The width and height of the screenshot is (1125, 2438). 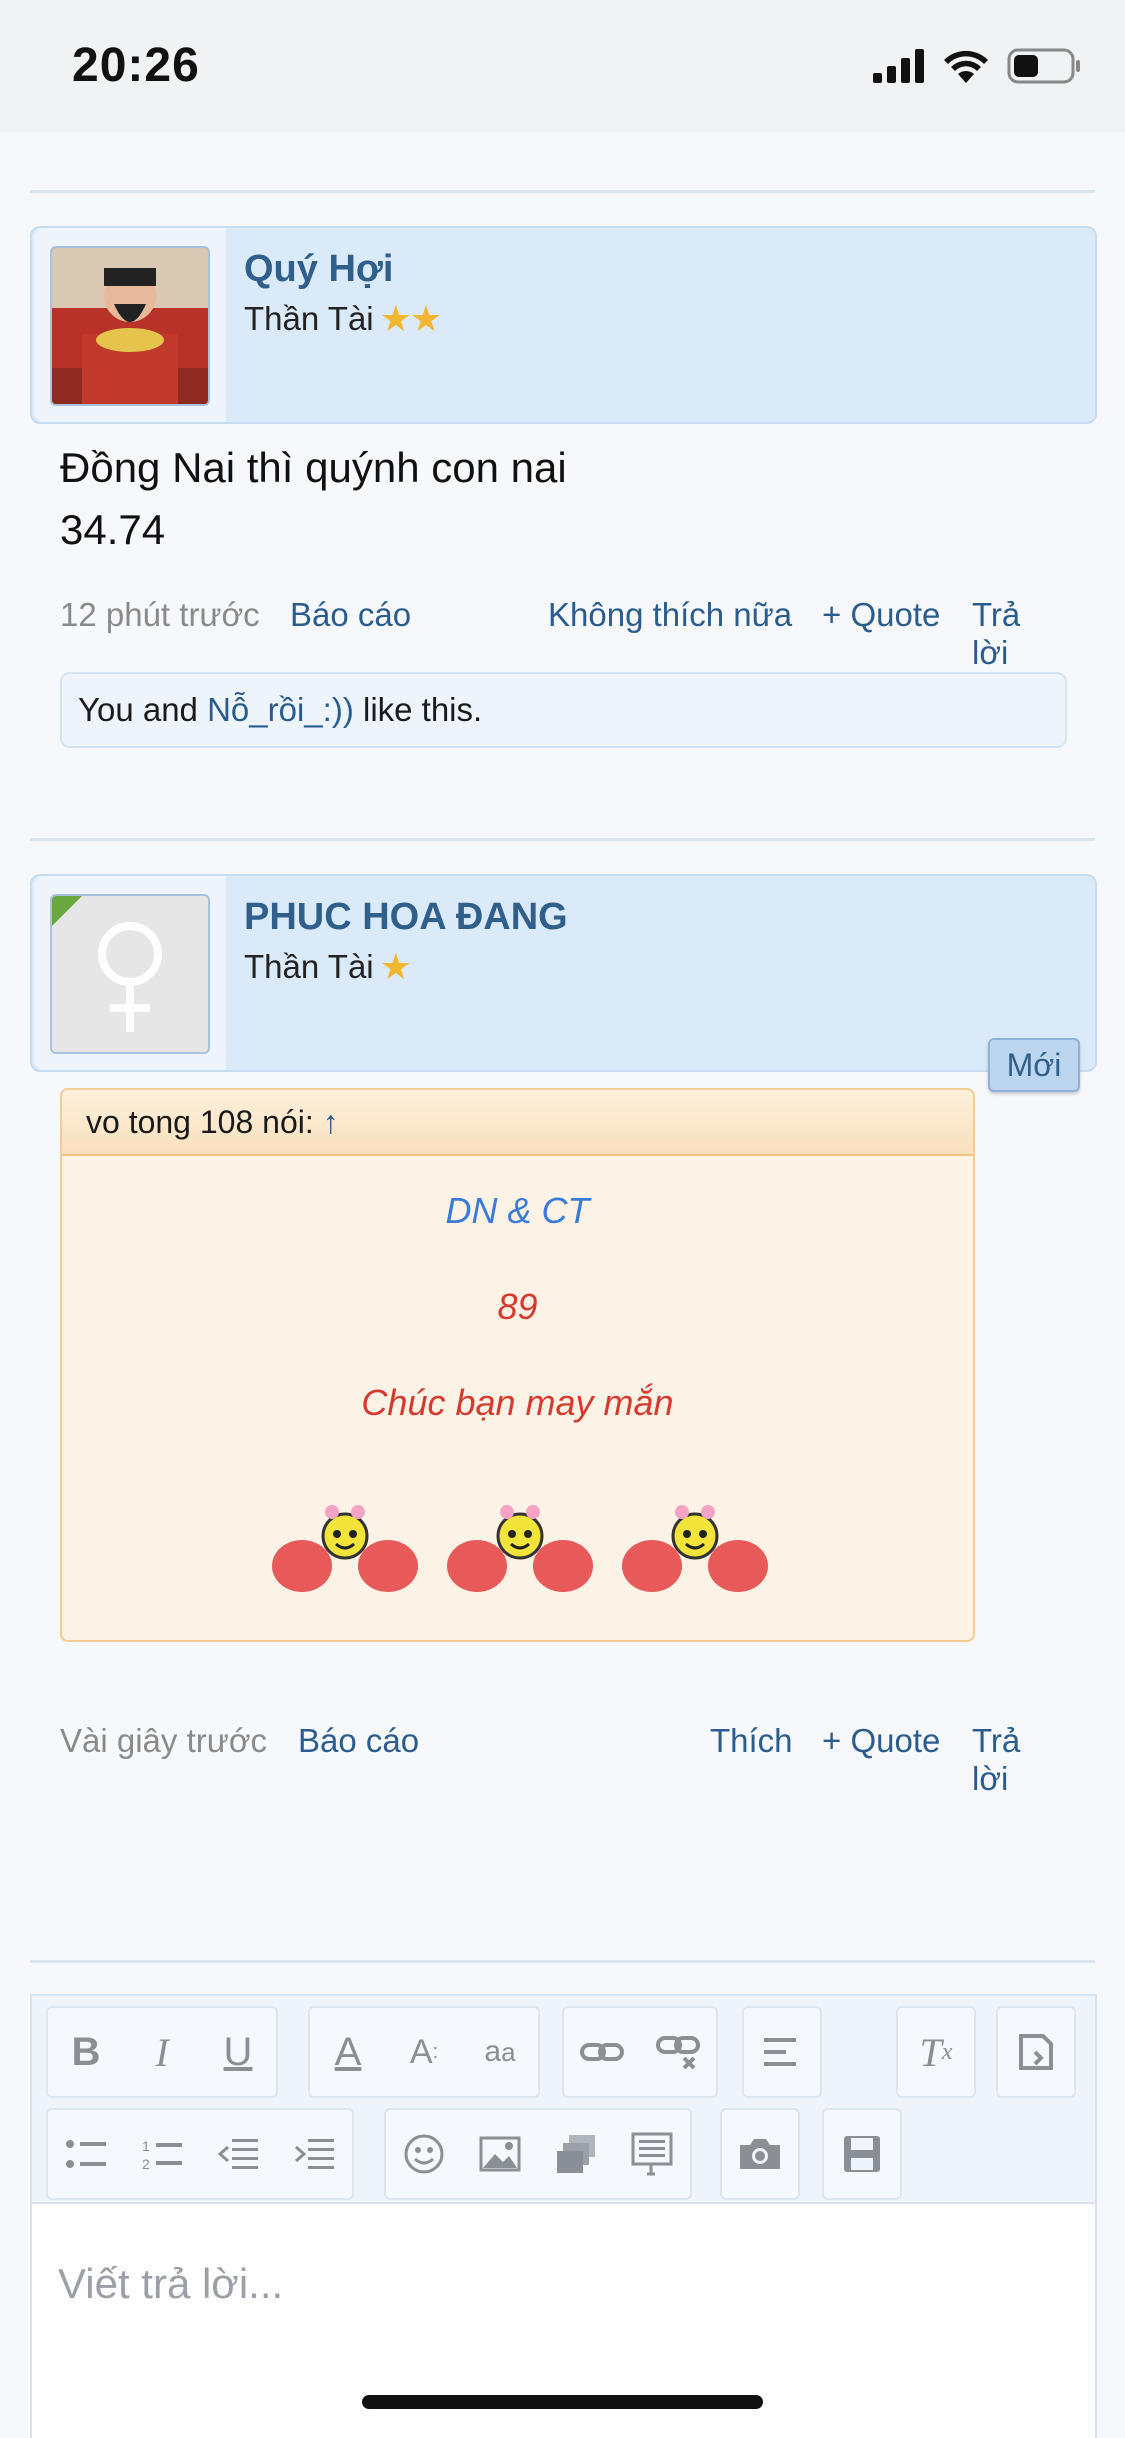 What do you see at coordinates (86, 2154) in the screenshot?
I see `bullet-list-icon` at bounding box center [86, 2154].